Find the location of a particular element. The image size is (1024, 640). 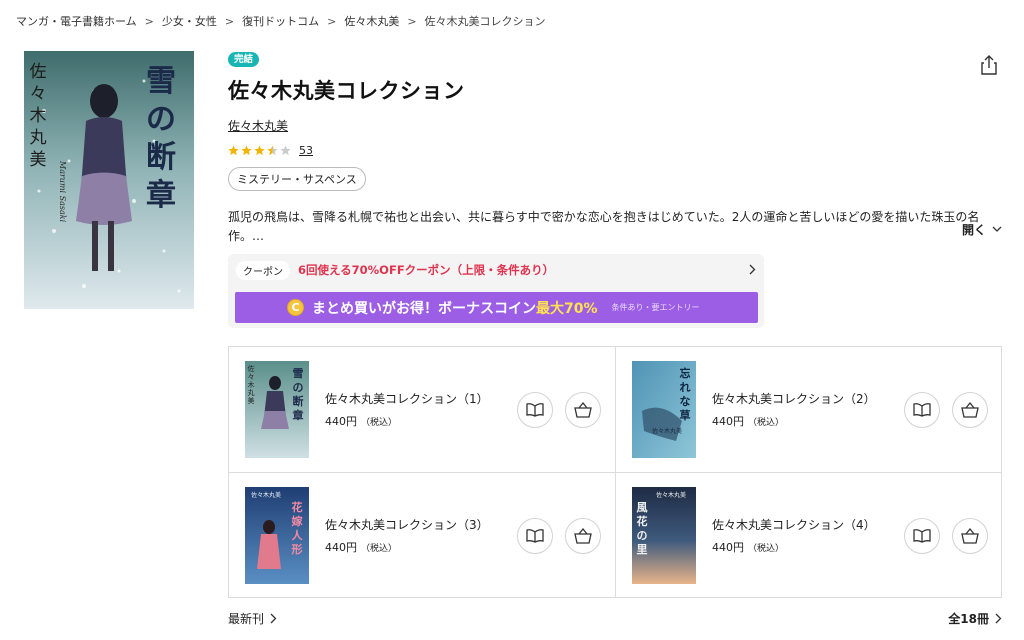

coupon-row: クーポン 6回使える70%OFFクーポン（上限・条件あり） is located at coordinates (497, 270).